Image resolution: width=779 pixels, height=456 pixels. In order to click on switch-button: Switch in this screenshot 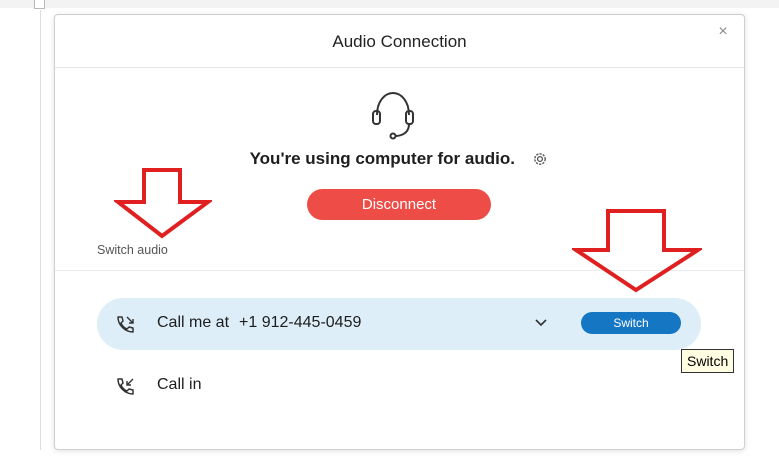, I will do `click(631, 323)`.